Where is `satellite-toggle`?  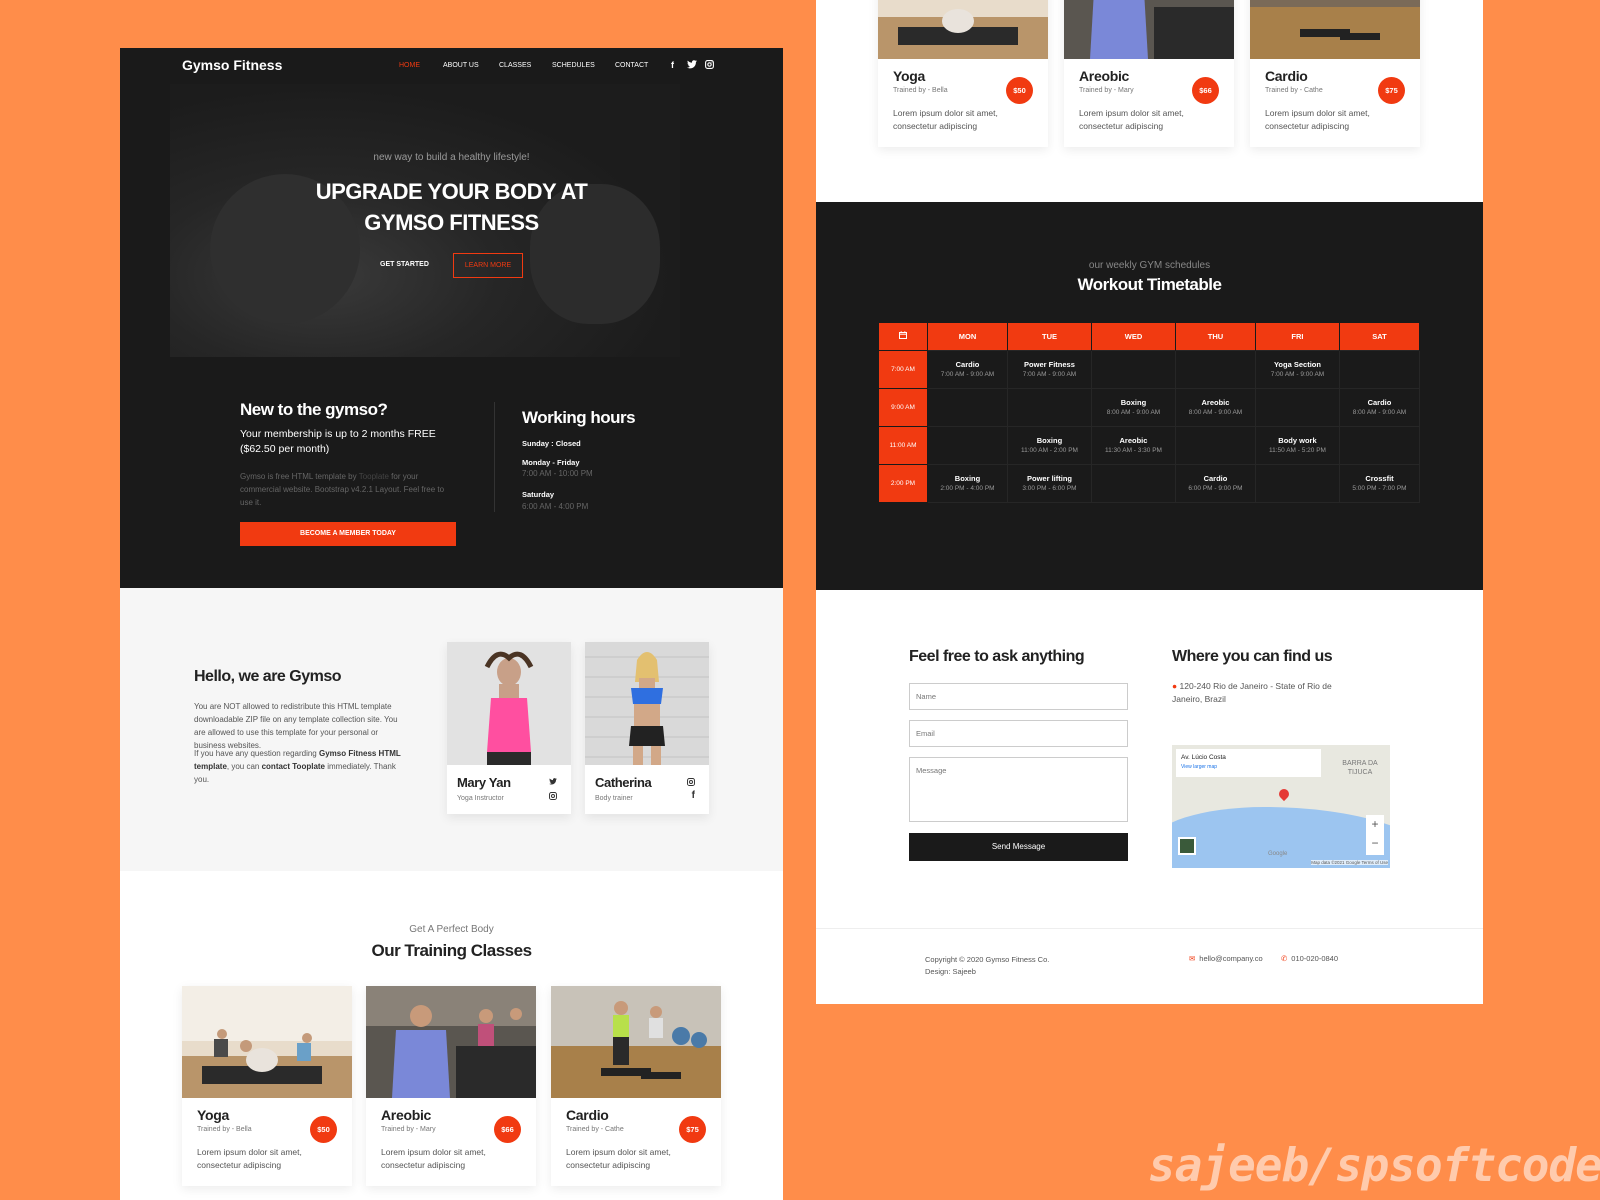 satellite-toggle is located at coordinates (1187, 846).